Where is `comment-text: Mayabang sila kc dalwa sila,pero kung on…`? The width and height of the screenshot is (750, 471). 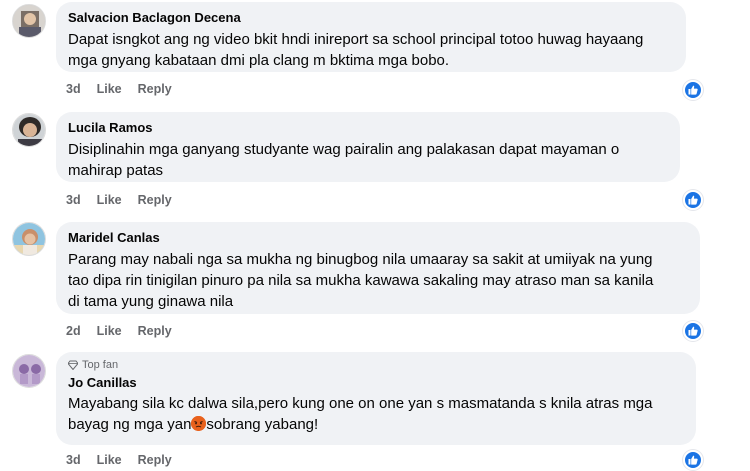
comment-text: Mayabang sila kc dalwa sila,pero kung on… is located at coordinates (376, 414).